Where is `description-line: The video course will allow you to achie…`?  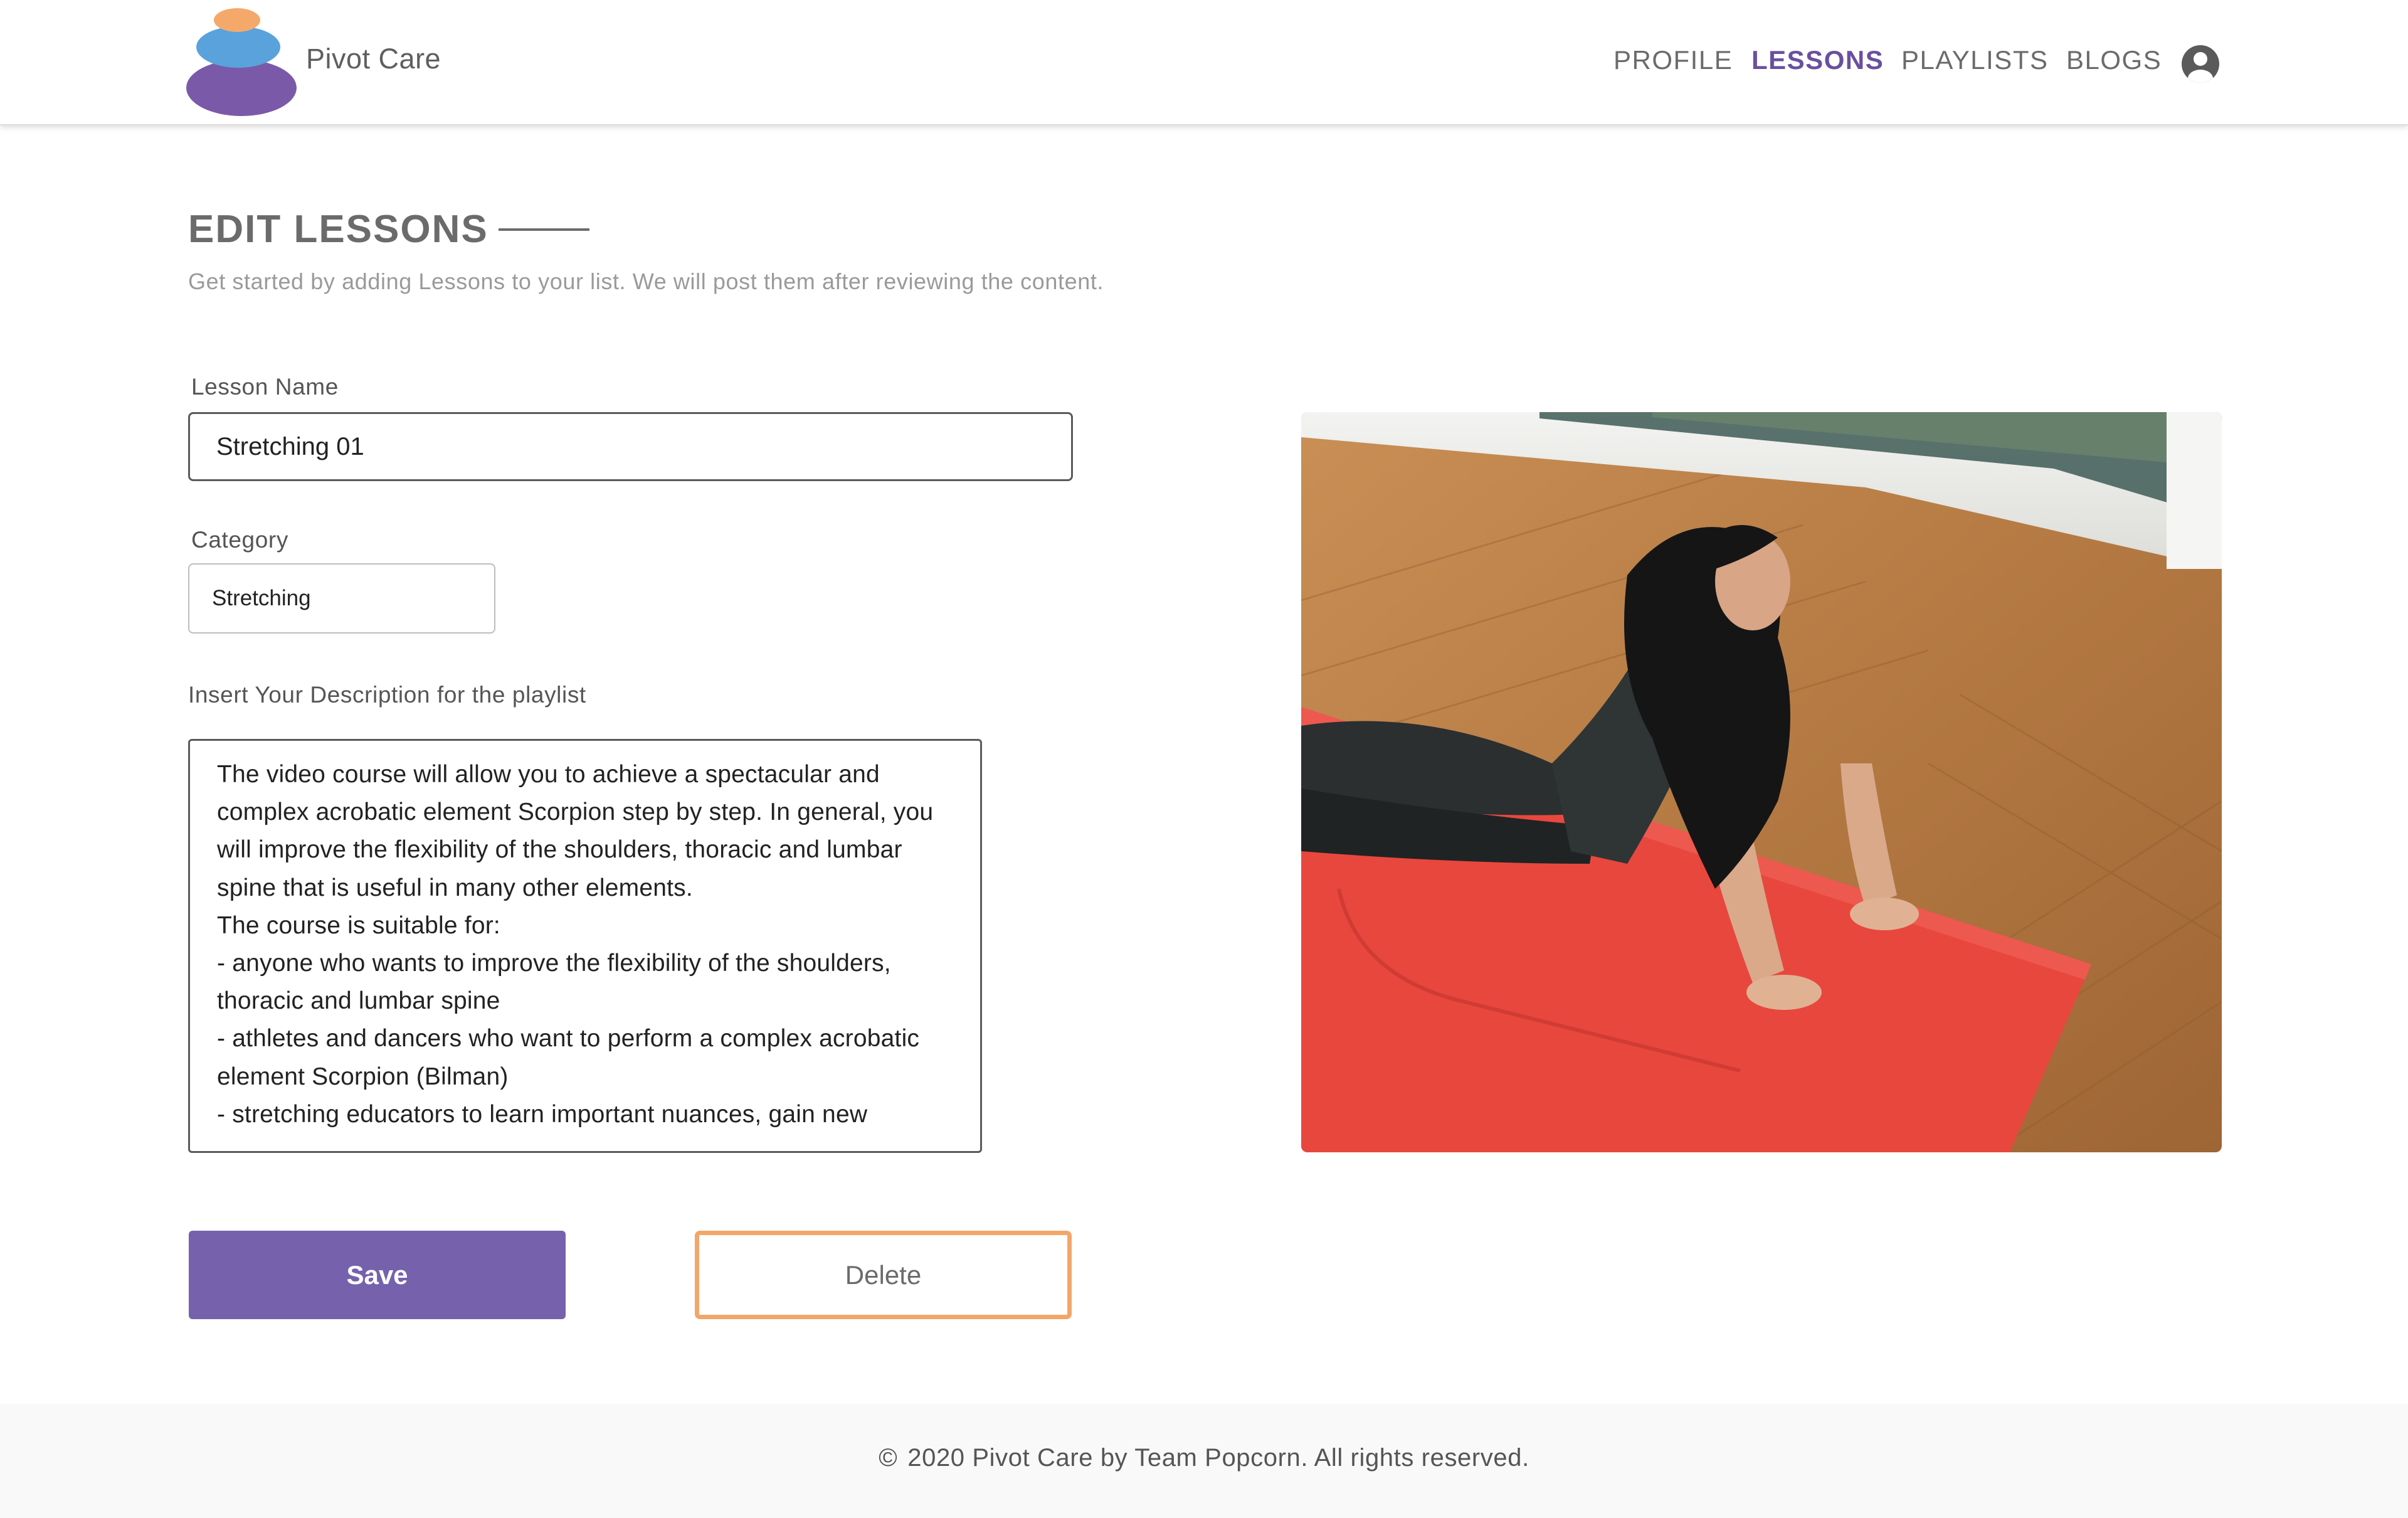
description-line: The video course will allow you to achie… is located at coordinates (548, 775).